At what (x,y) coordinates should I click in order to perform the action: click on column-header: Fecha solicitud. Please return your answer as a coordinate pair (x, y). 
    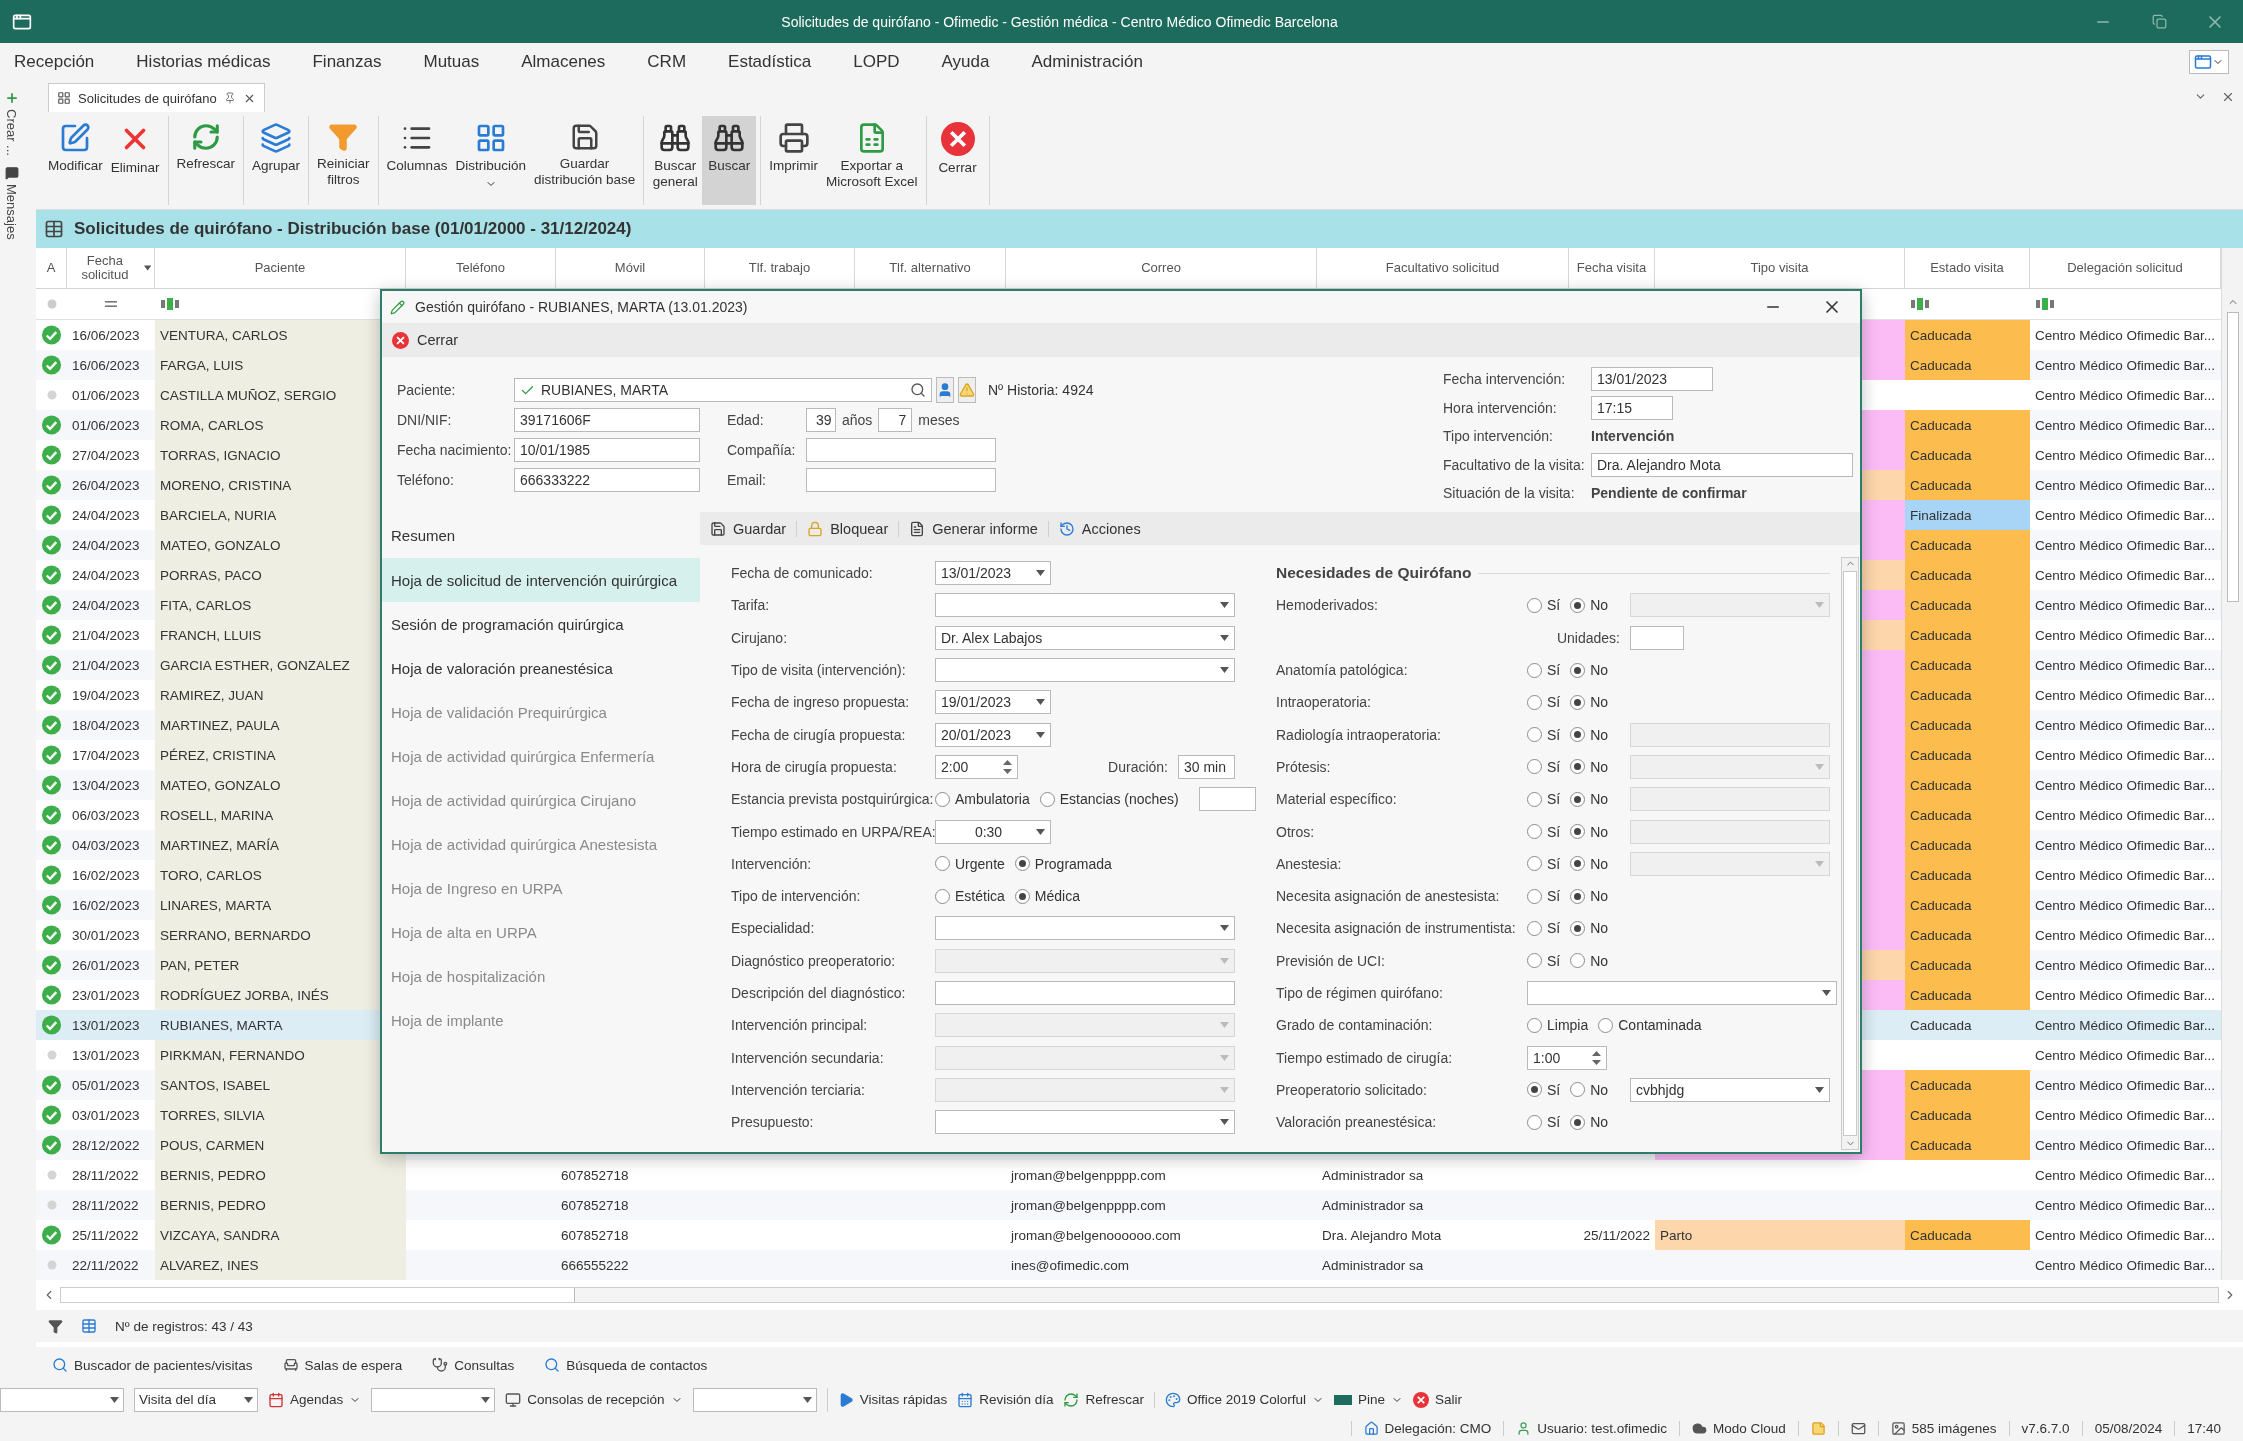
    Looking at the image, I should click on (111, 268).